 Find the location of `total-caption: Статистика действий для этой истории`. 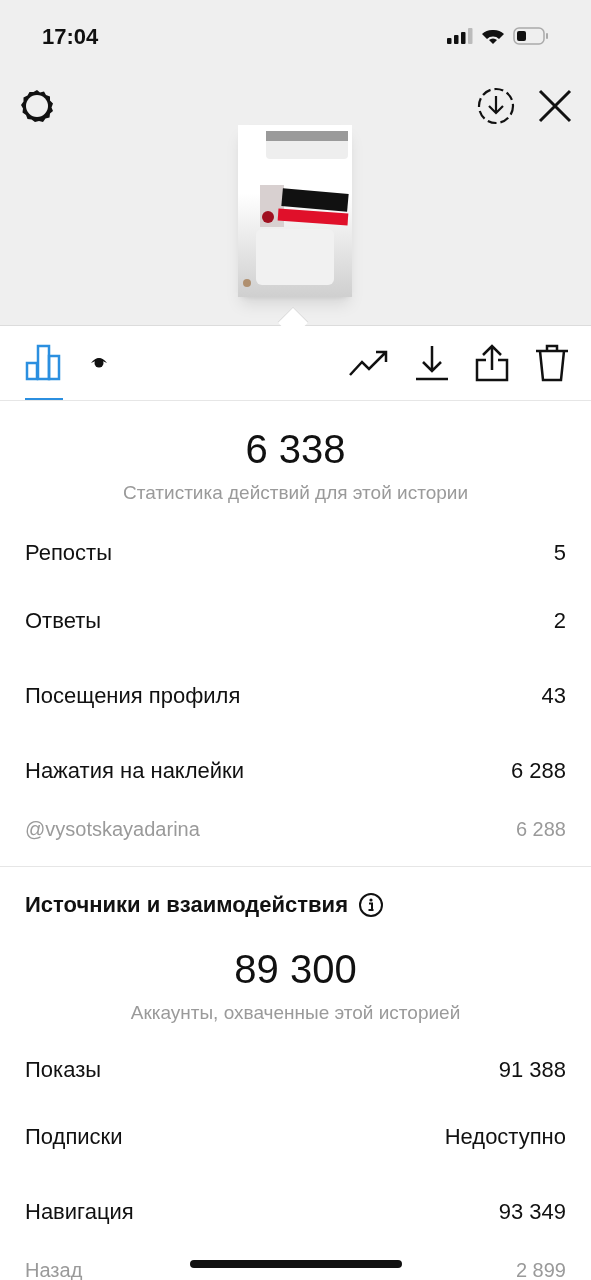

total-caption: Статистика действий для этой истории is located at coordinates (295, 493).